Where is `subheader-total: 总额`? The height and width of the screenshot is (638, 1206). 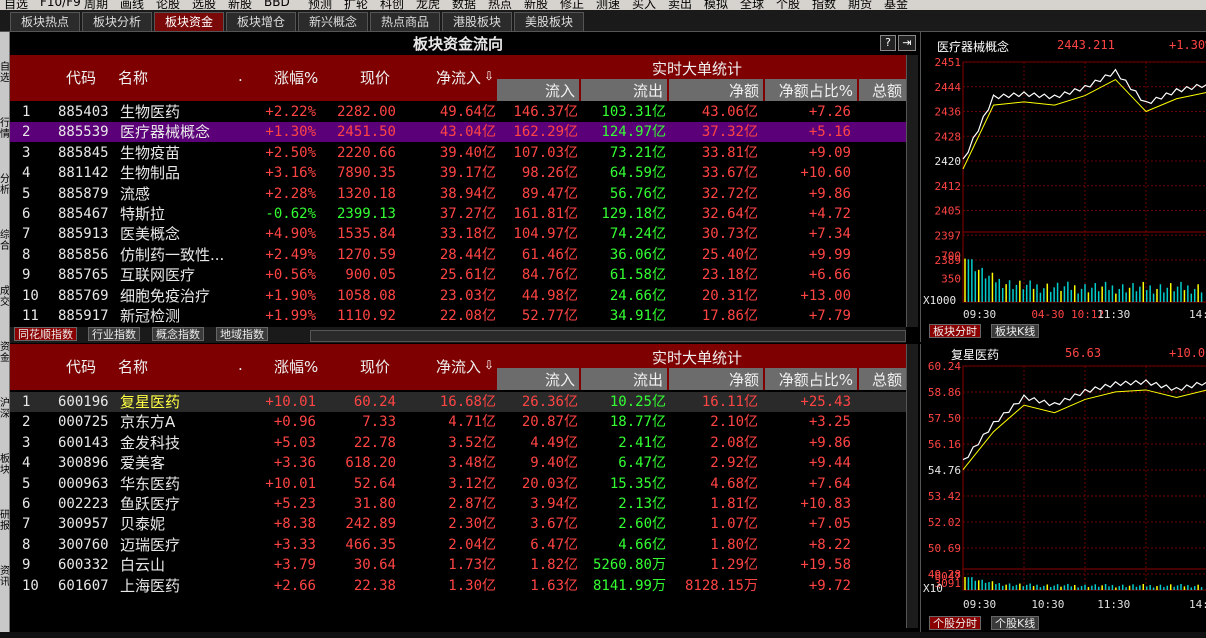 subheader-total: 总额 is located at coordinates (887, 379).